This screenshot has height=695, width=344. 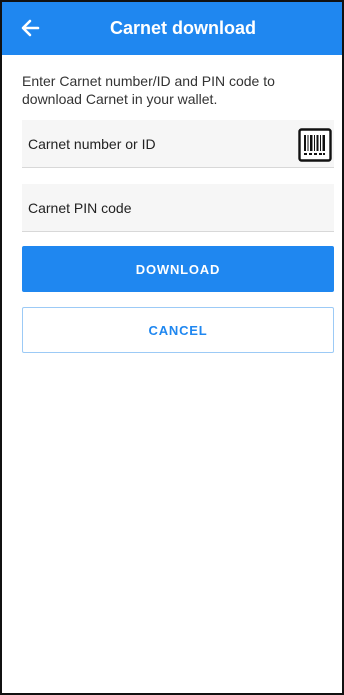 I want to click on app-bar: Carnet download, so click(x=172, y=28).